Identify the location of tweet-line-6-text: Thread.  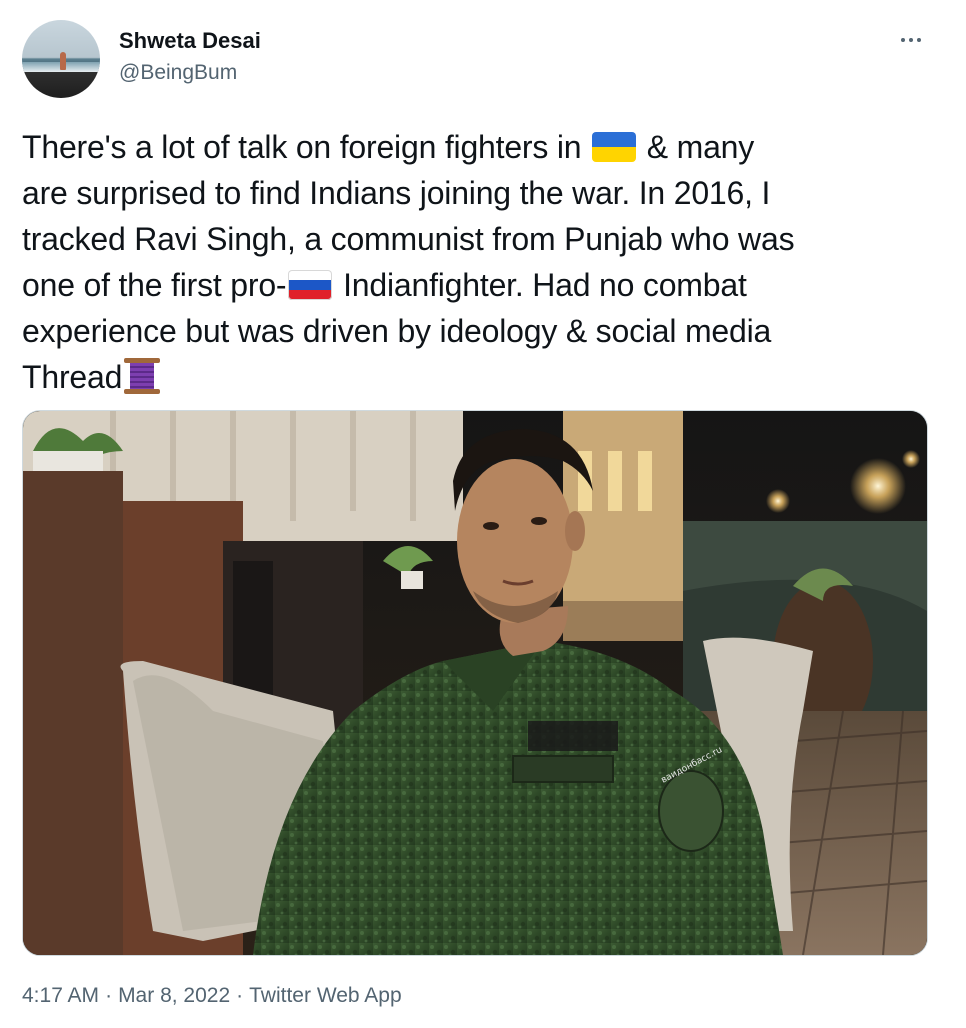
(72, 377).